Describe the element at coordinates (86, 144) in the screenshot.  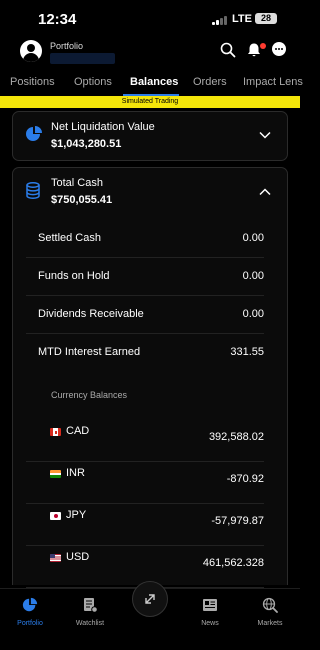
I see `net-liquidation-value: $1,043,280.51` at that location.